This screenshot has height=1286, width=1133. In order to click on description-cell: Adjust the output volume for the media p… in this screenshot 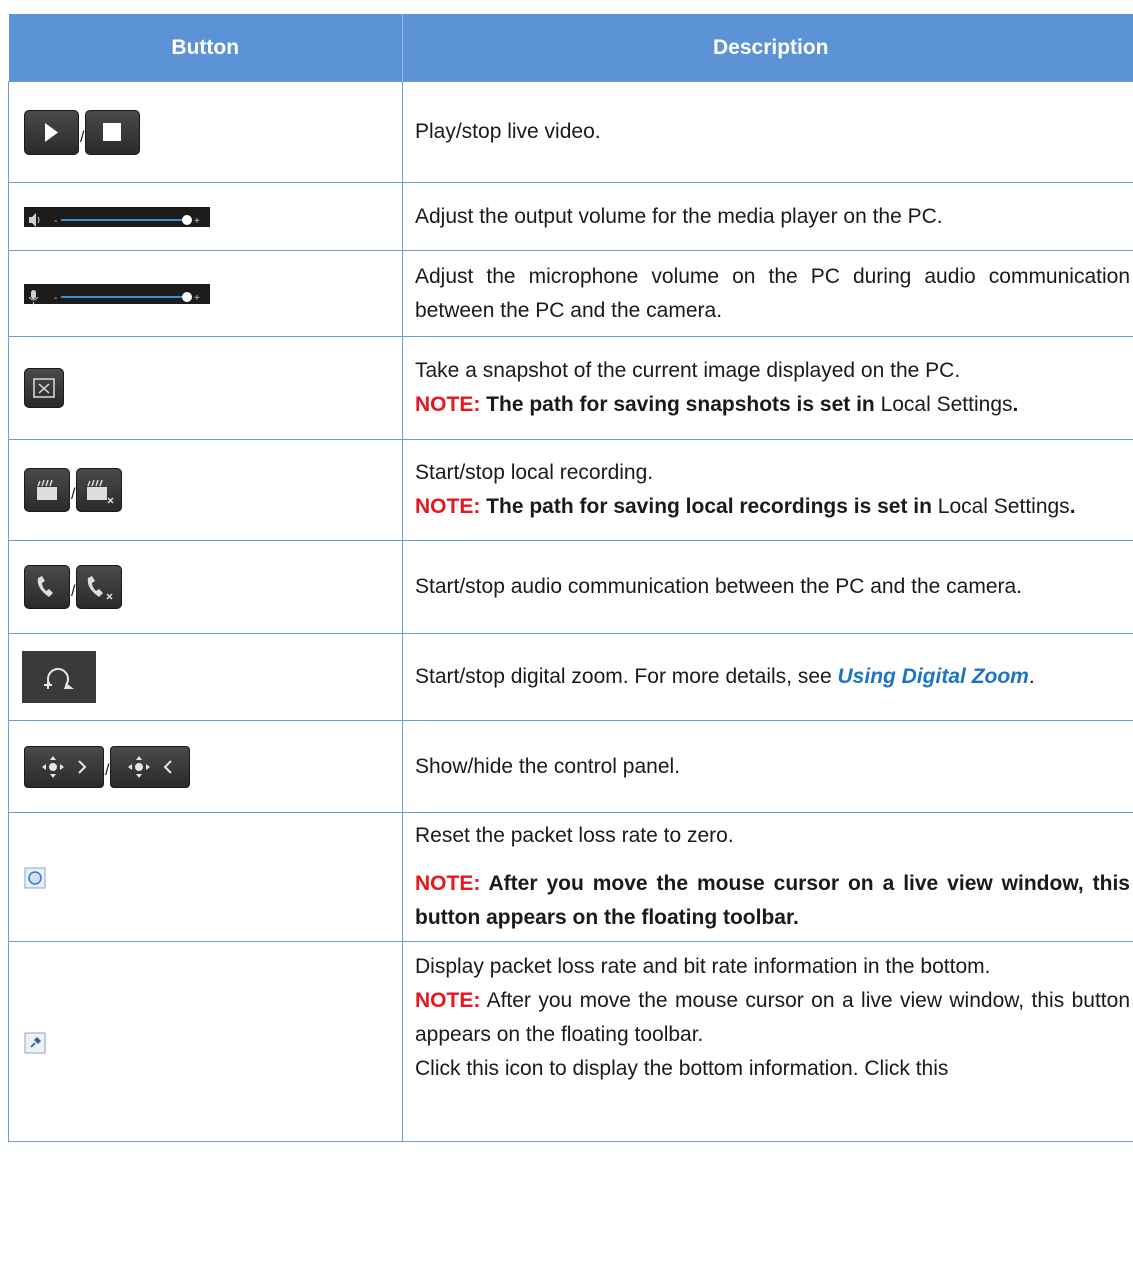, I will do `click(767, 216)`.